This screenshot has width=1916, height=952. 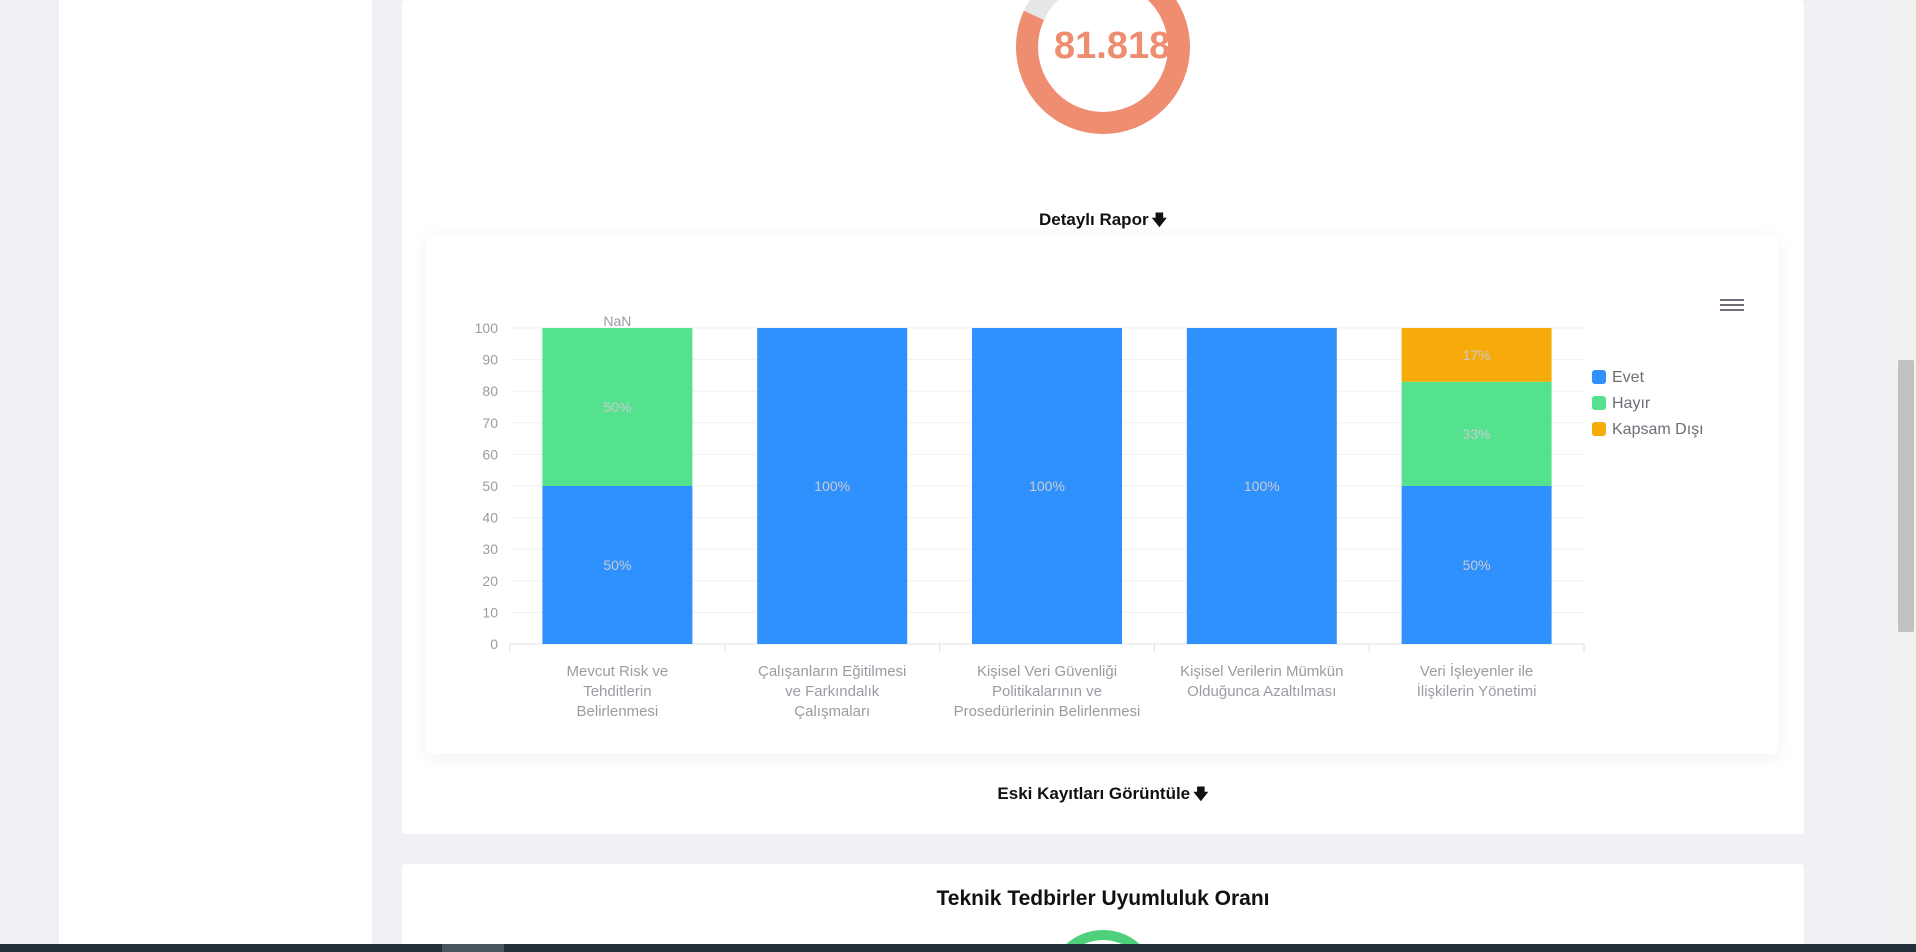 I want to click on x-tick-label: Mevcut Risk ve, so click(x=618, y=671).